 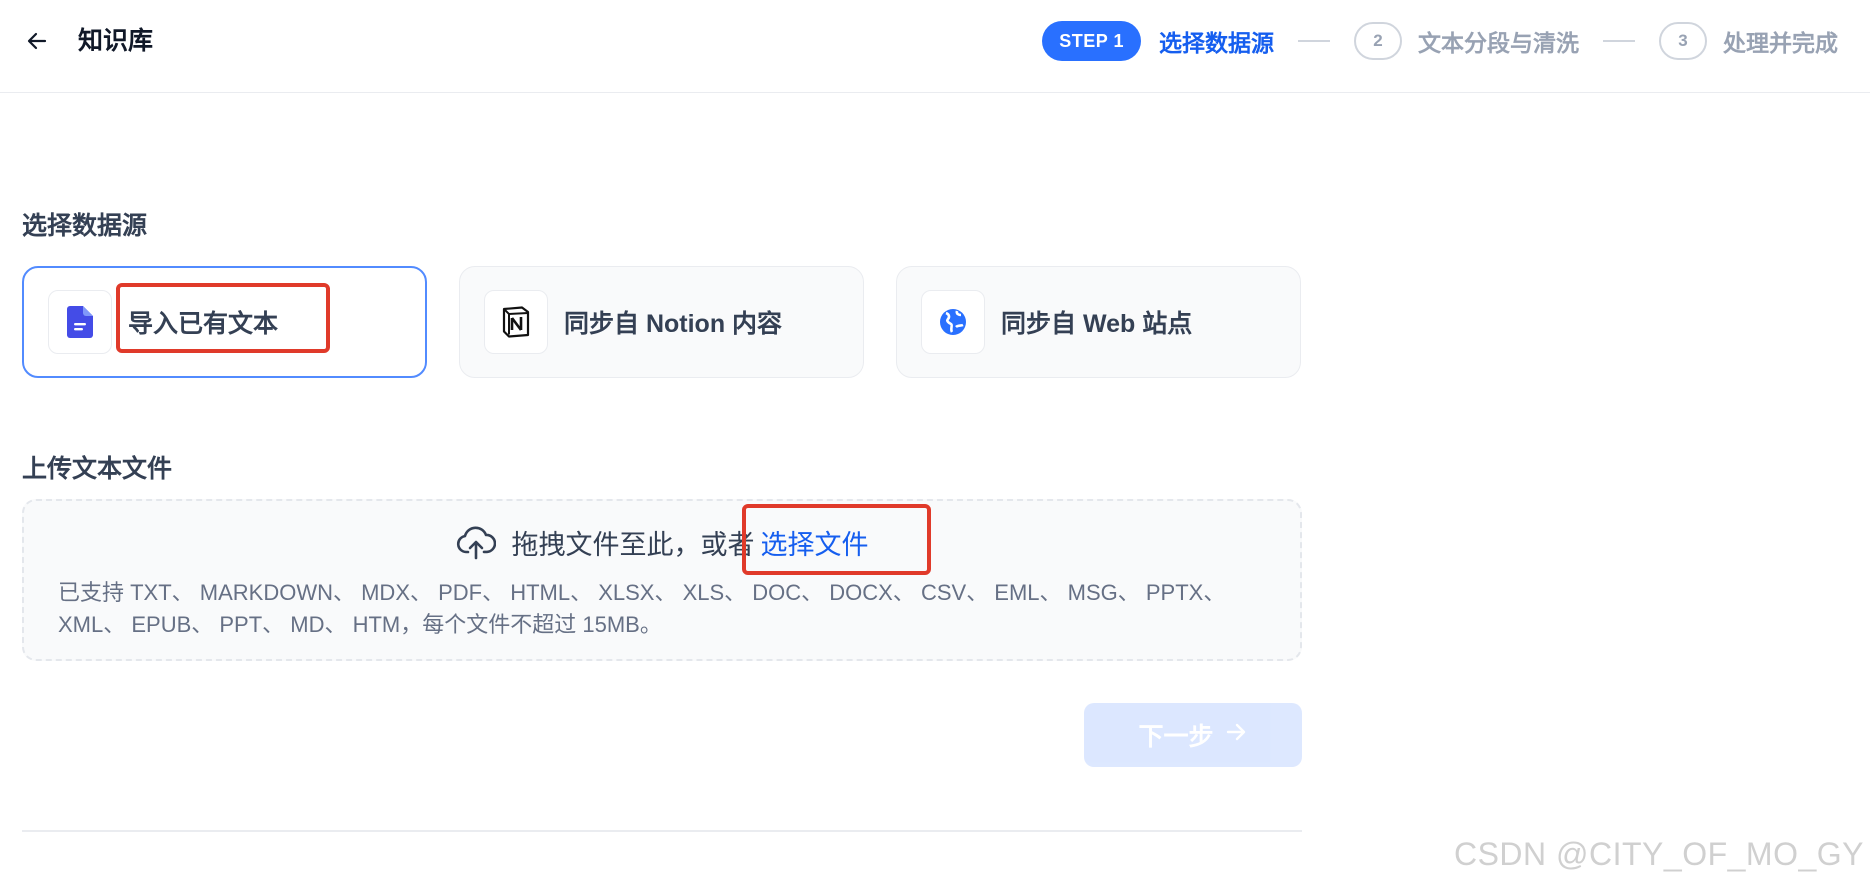 What do you see at coordinates (1378, 41) in the screenshot?
I see `step-2-badge: 2` at bounding box center [1378, 41].